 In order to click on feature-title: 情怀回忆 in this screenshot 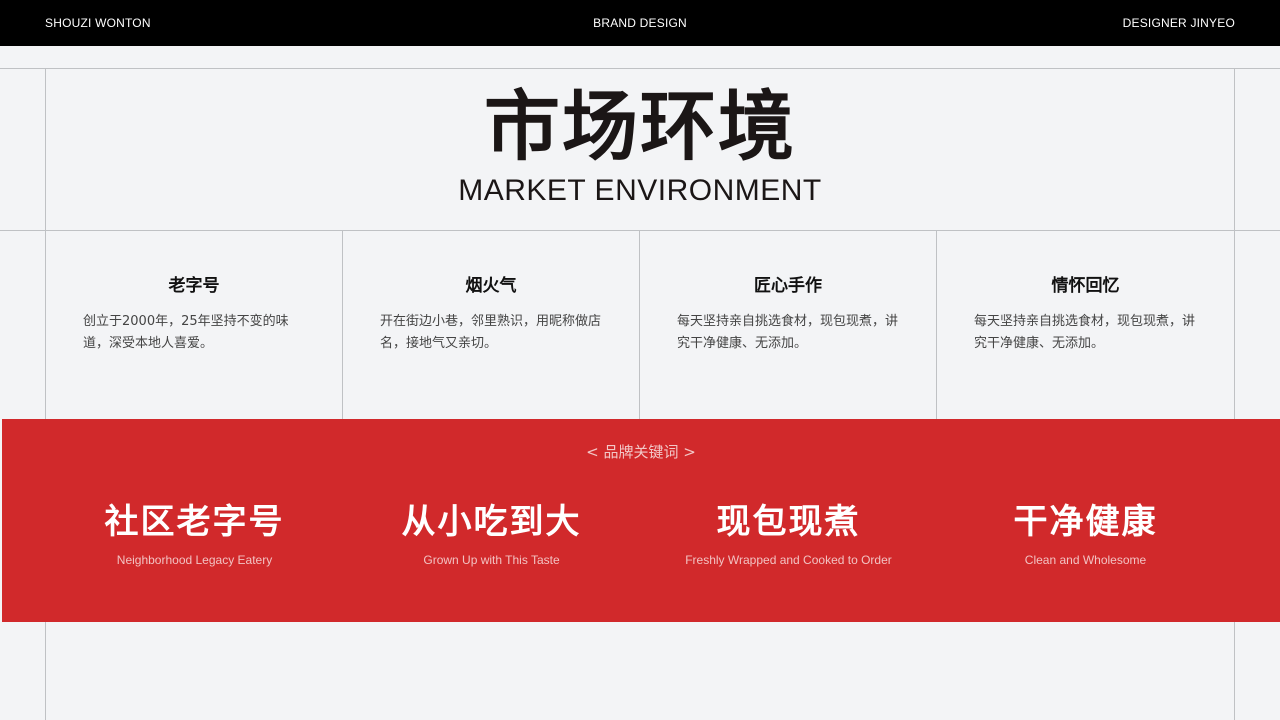, I will do `click(1085, 286)`.